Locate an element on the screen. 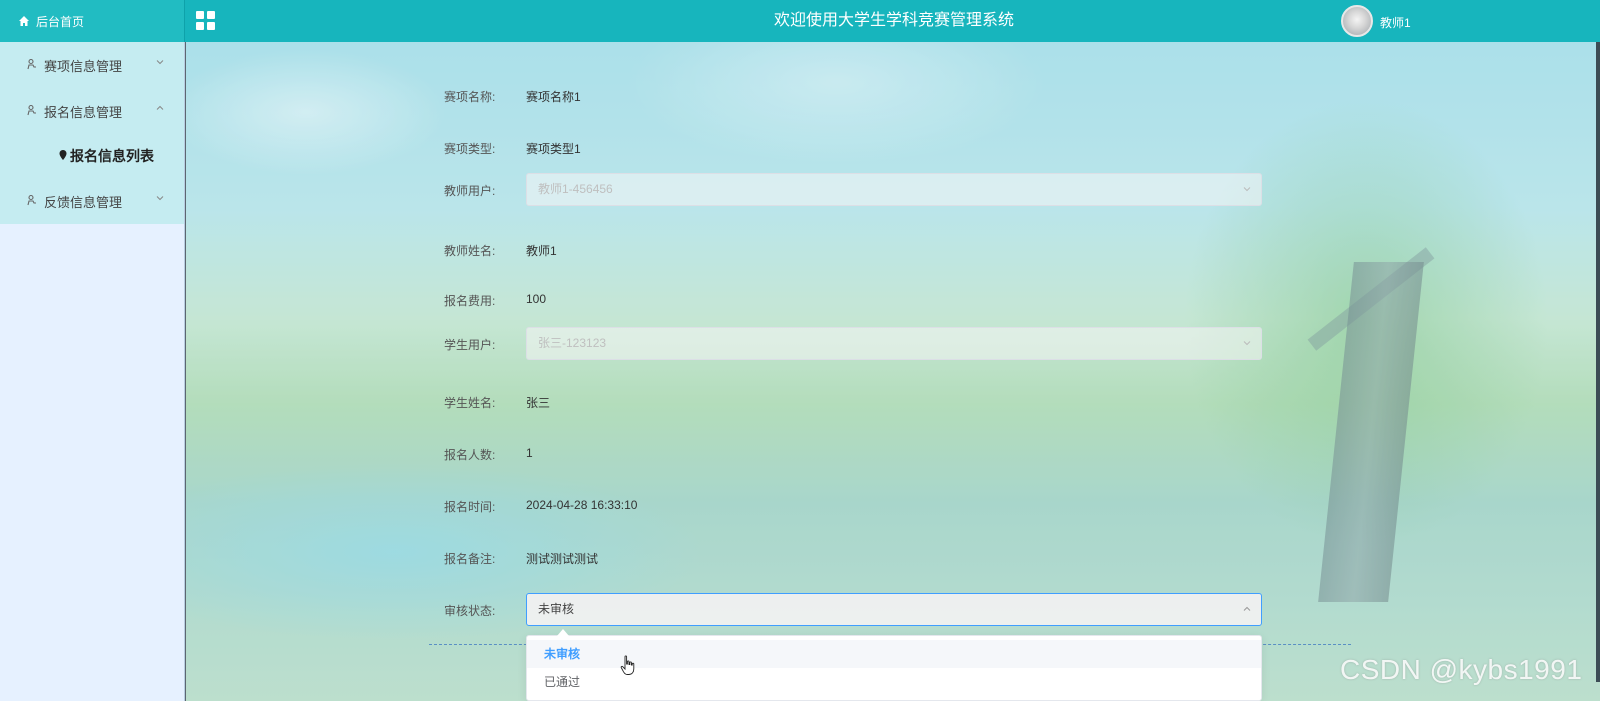  field-label: 报名时间: is located at coordinates (470, 507).